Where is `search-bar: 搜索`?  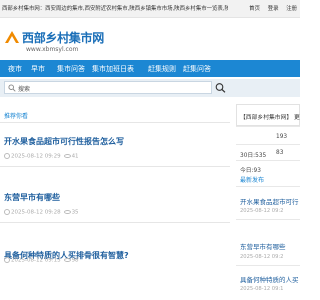 search-bar: 搜索 is located at coordinates (150, 88).